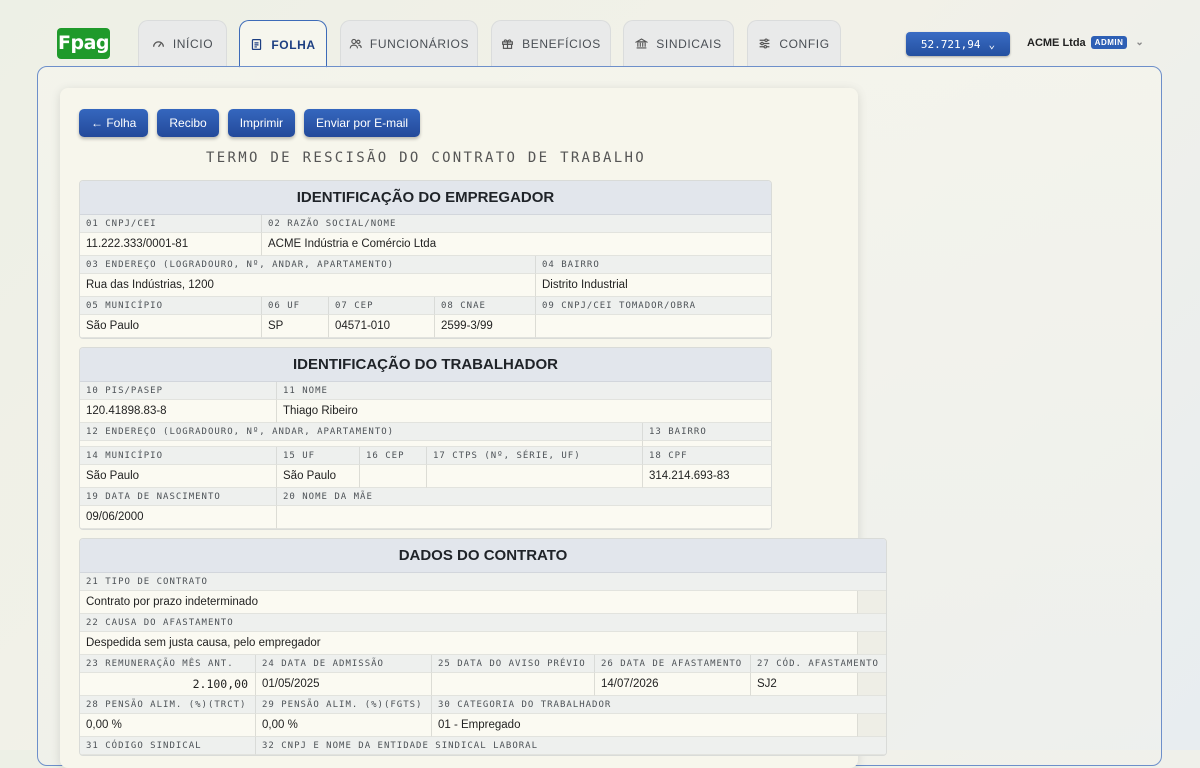 The image size is (1200, 768). Describe the element at coordinates (114, 123) in the screenshot. I see `back-to-folha-button: ← Folha` at that location.